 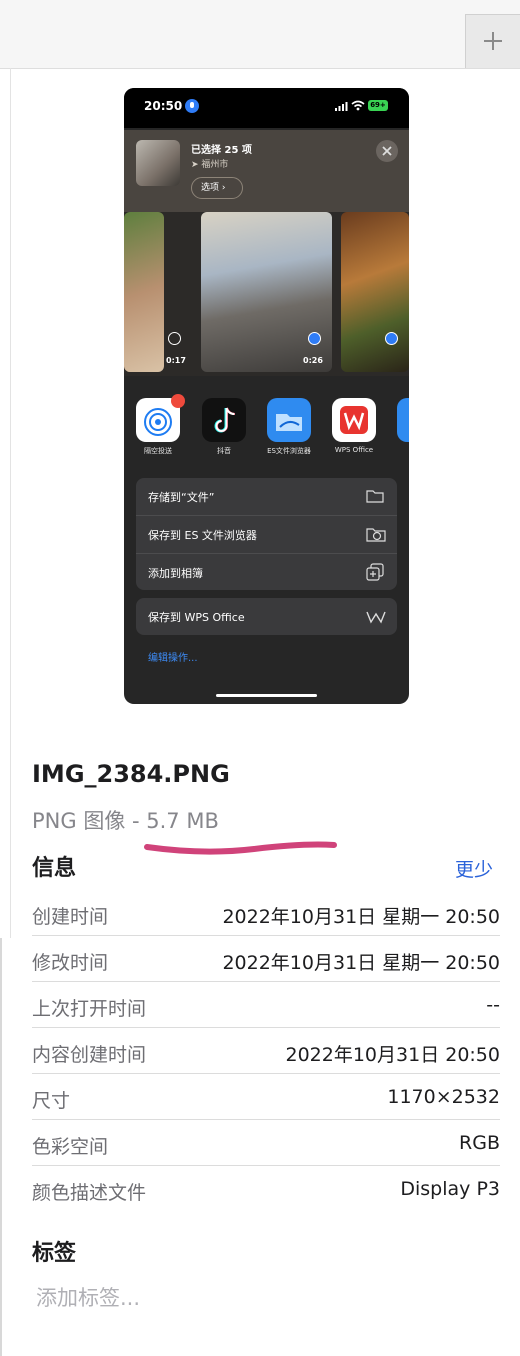 I want to click on more-app-icon, so click(x=403, y=420).